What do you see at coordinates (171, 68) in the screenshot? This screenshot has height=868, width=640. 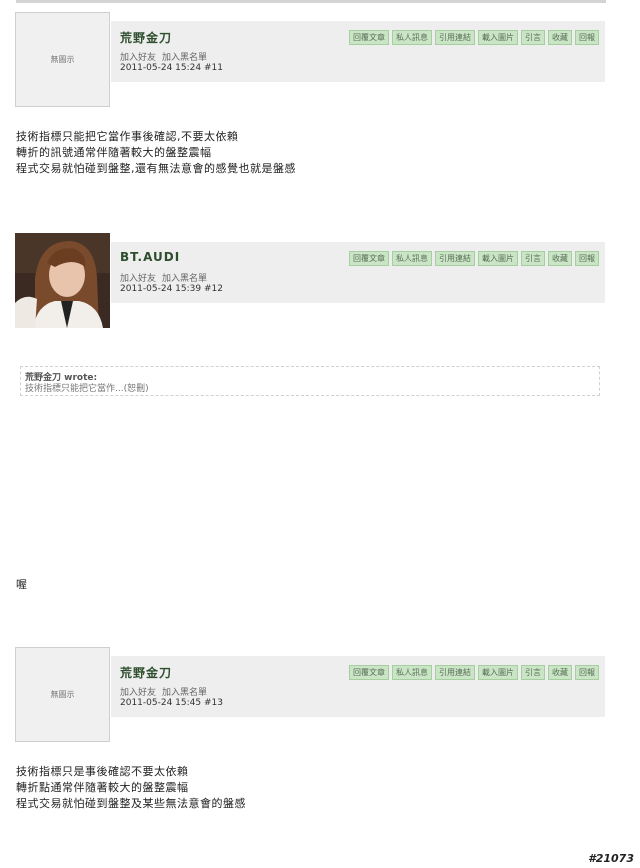 I see `post-datetime-floor: 2011-05-24 15:24 #11` at bounding box center [171, 68].